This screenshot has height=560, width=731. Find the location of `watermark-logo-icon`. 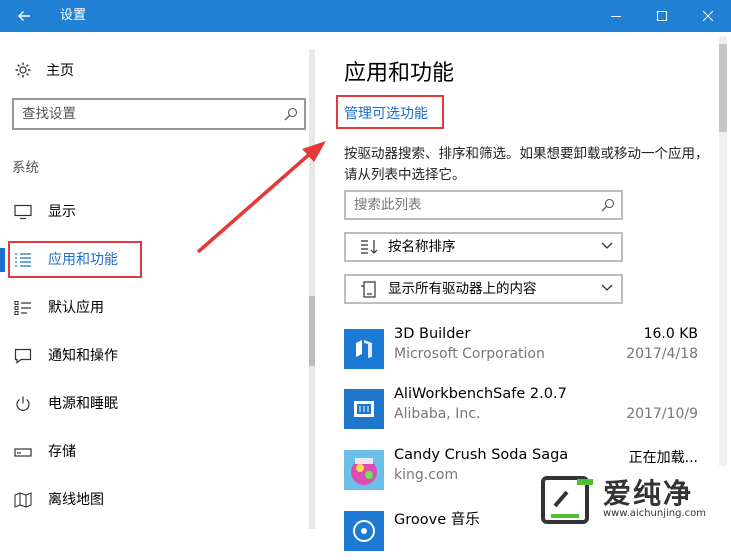

watermark-logo-icon is located at coordinates (567, 500).